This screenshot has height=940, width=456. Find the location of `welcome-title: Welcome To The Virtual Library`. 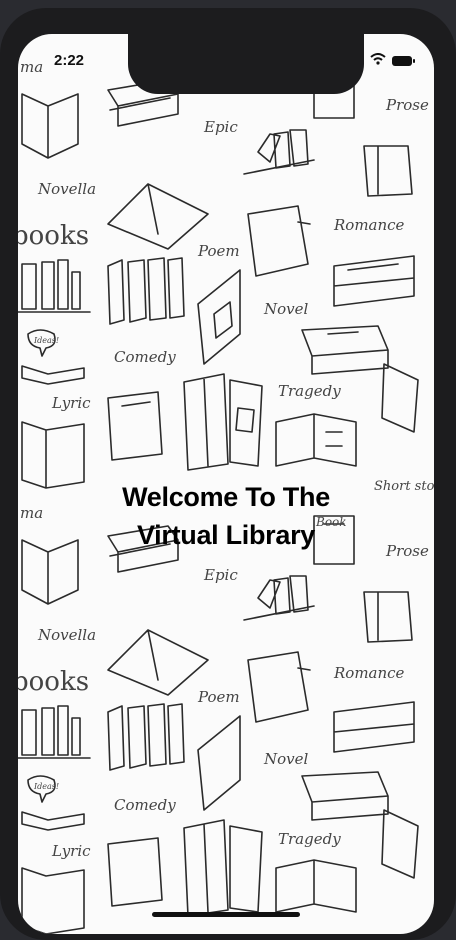

welcome-title: Welcome To The Virtual Library is located at coordinates (226, 516).